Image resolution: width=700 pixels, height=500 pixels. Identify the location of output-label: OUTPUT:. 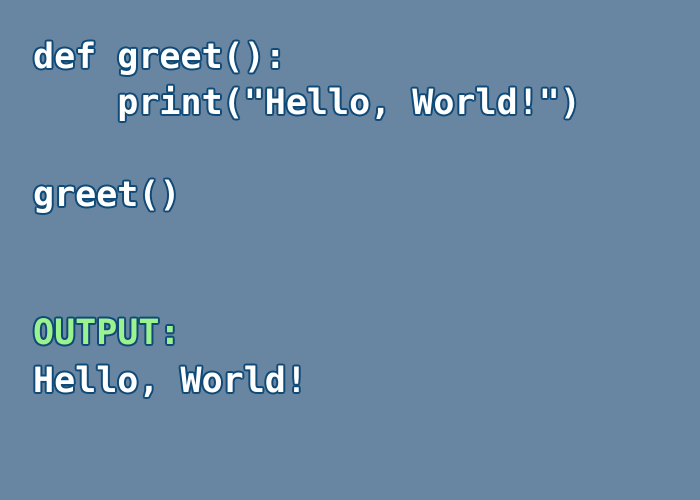
(107, 333).